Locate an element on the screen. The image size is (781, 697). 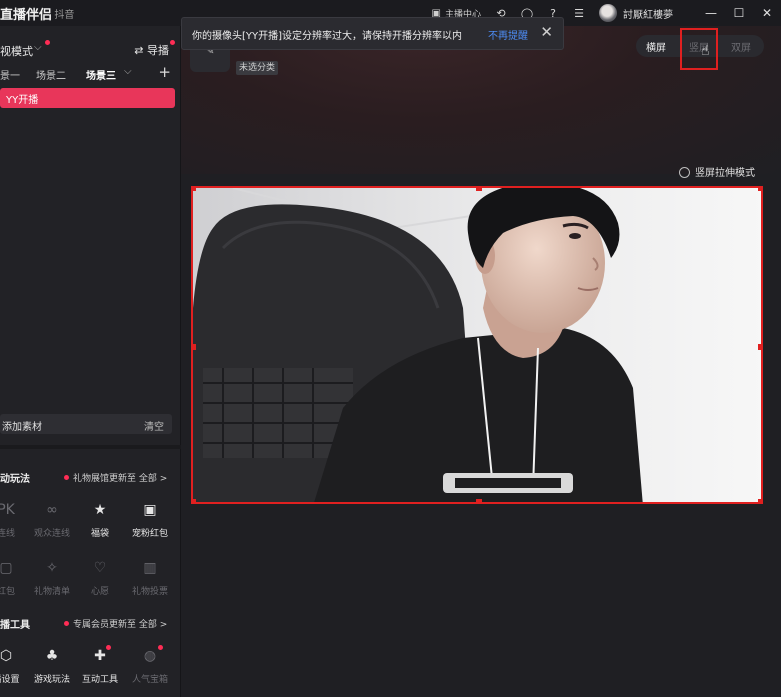
tools-section-header: 播工具 专属会员更新至 全部 > is located at coordinates (90, 624).